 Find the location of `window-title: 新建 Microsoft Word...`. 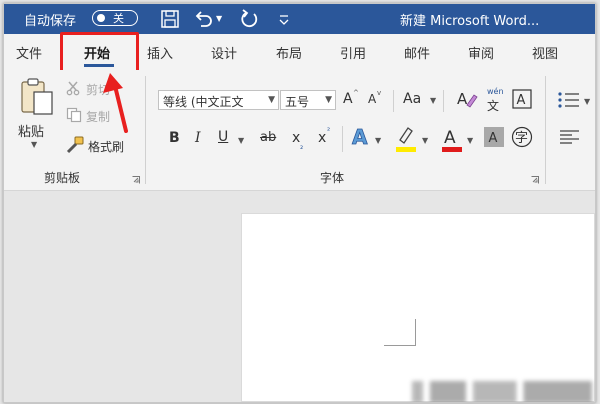

window-title: 新建 Microsoft Word... is located at coordinates (470, 21).